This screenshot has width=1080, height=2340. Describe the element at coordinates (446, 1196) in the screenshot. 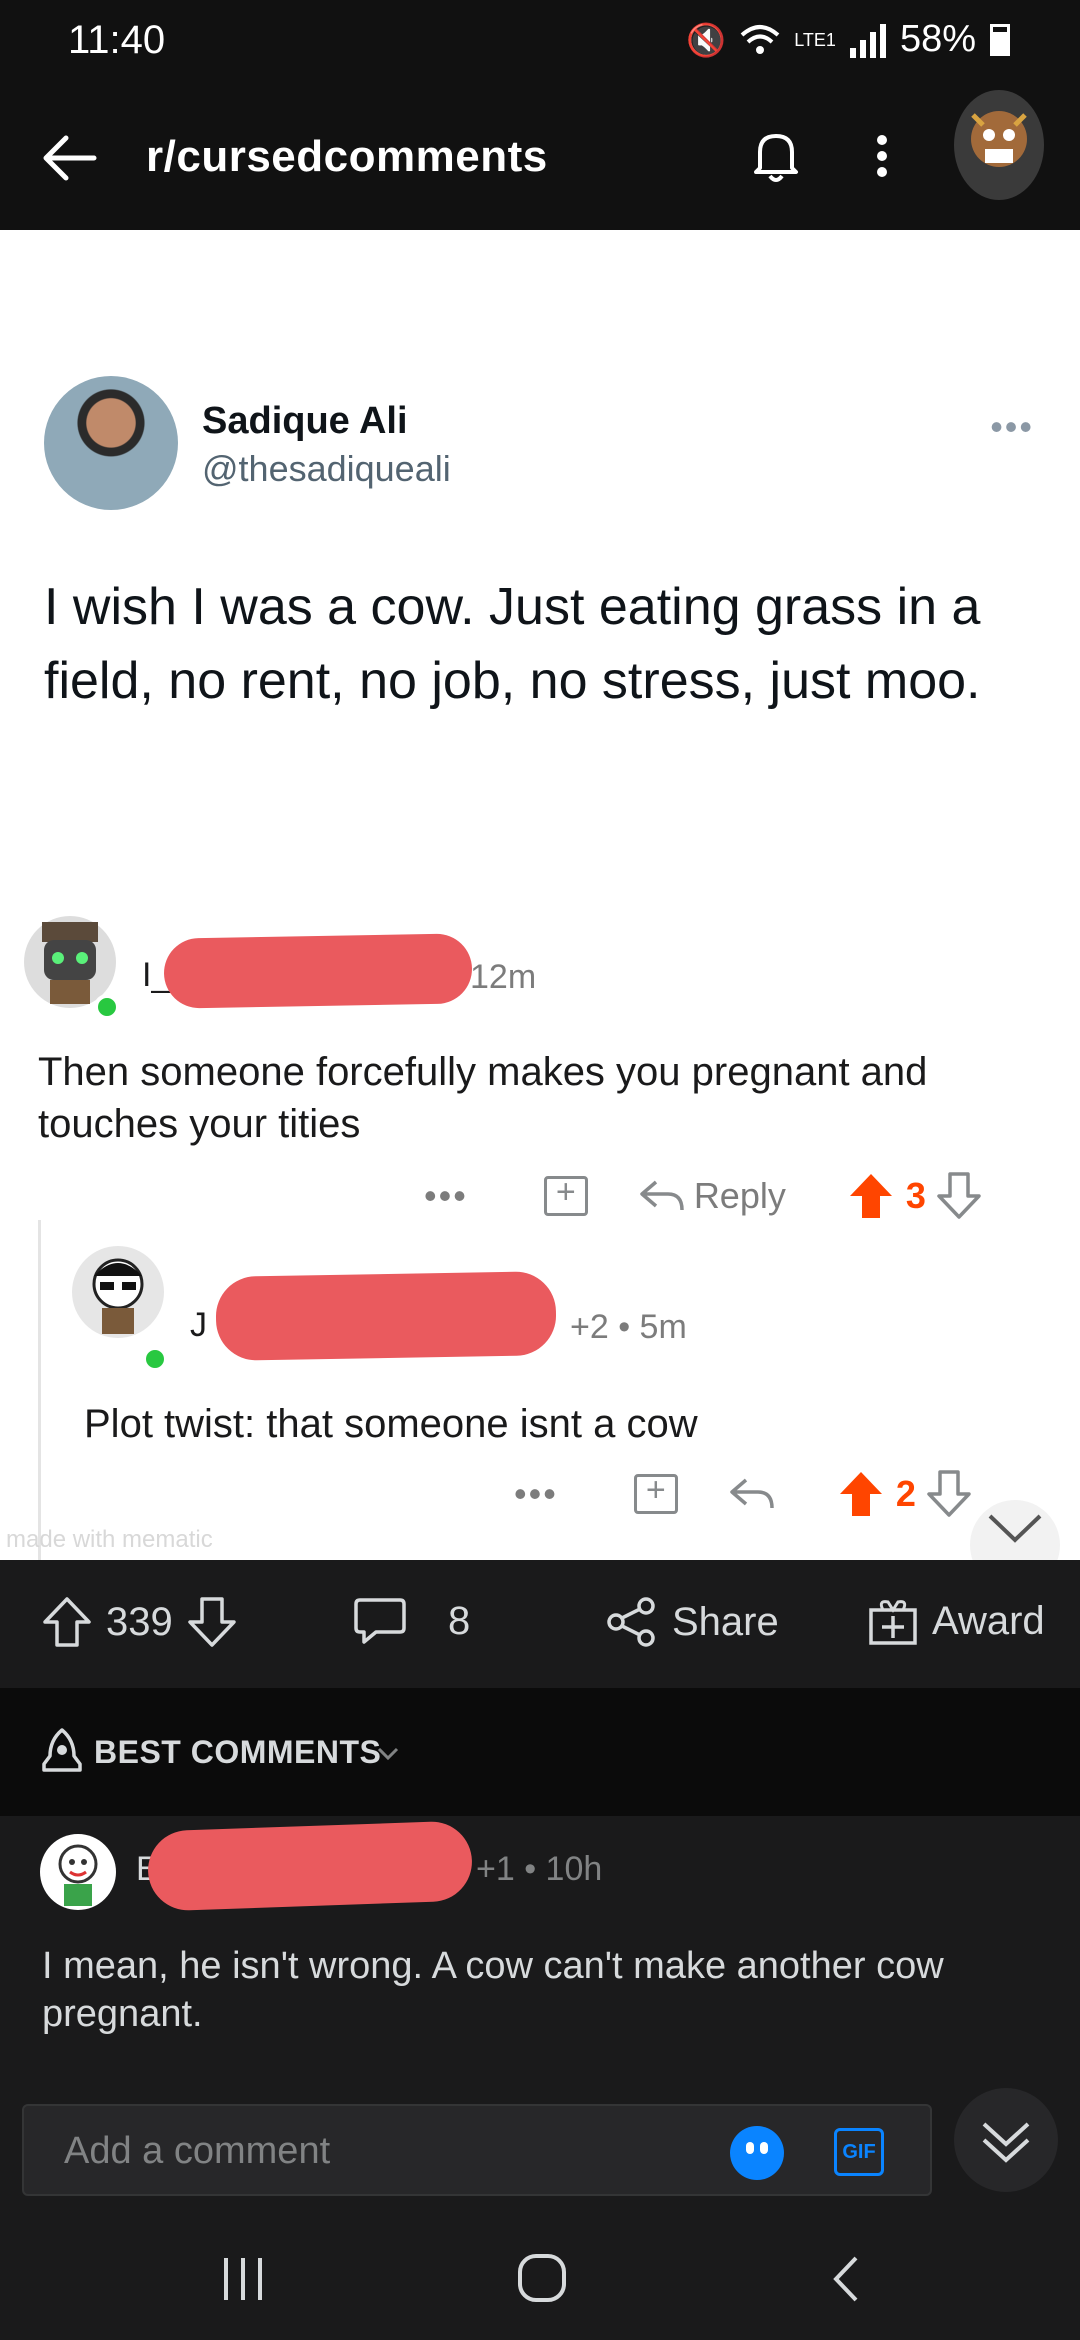

I see `comment1-more-icon: •••` at that location.